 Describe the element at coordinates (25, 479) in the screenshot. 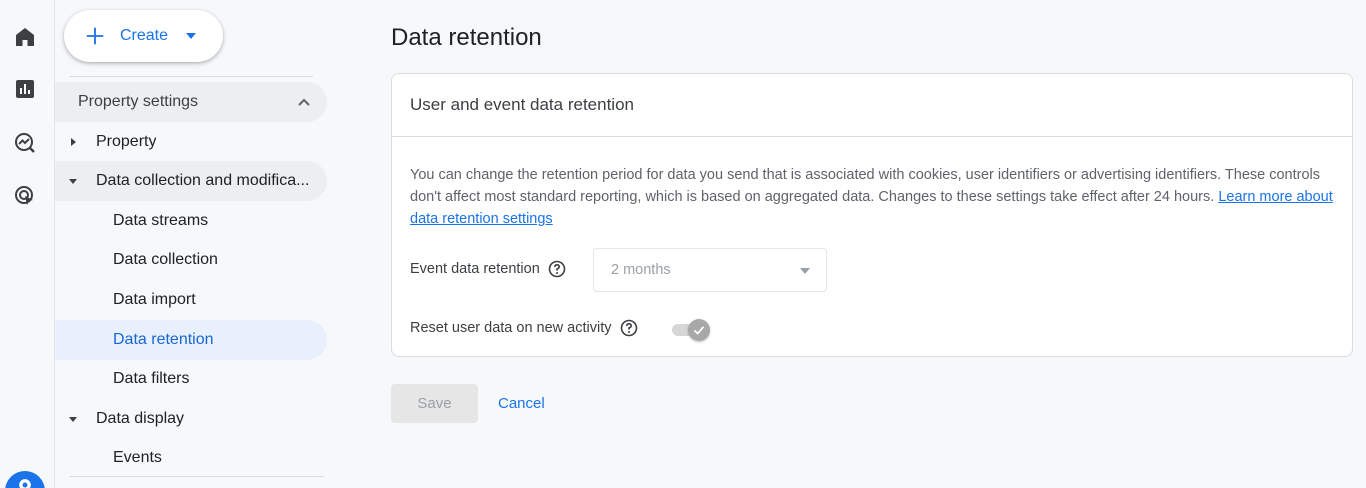

I see `admin-gear-icon` at that location.